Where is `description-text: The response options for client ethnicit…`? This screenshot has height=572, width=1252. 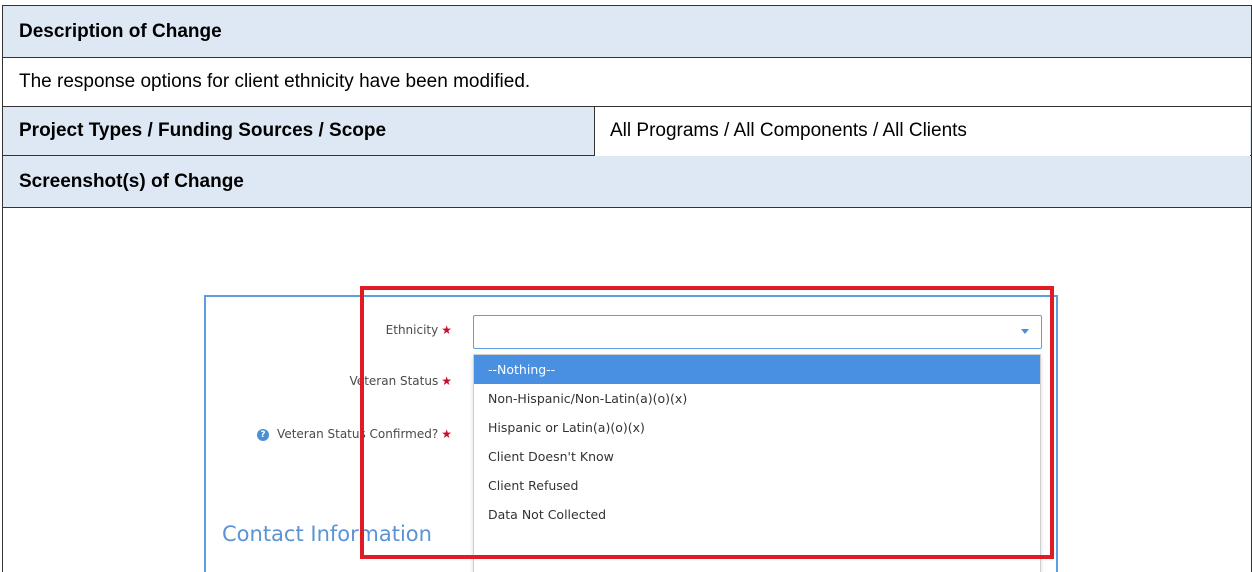 description-text: The response options for client ethnicit… is located at coordinates (275, 81).